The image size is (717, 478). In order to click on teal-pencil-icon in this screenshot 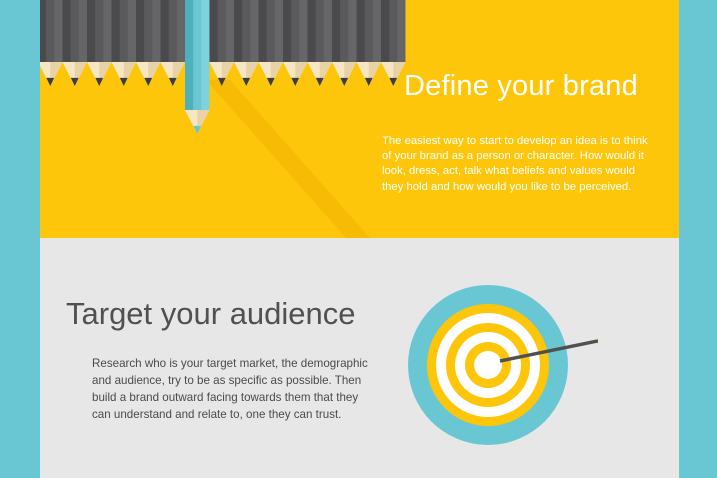, I will do `click(197, 67)`.